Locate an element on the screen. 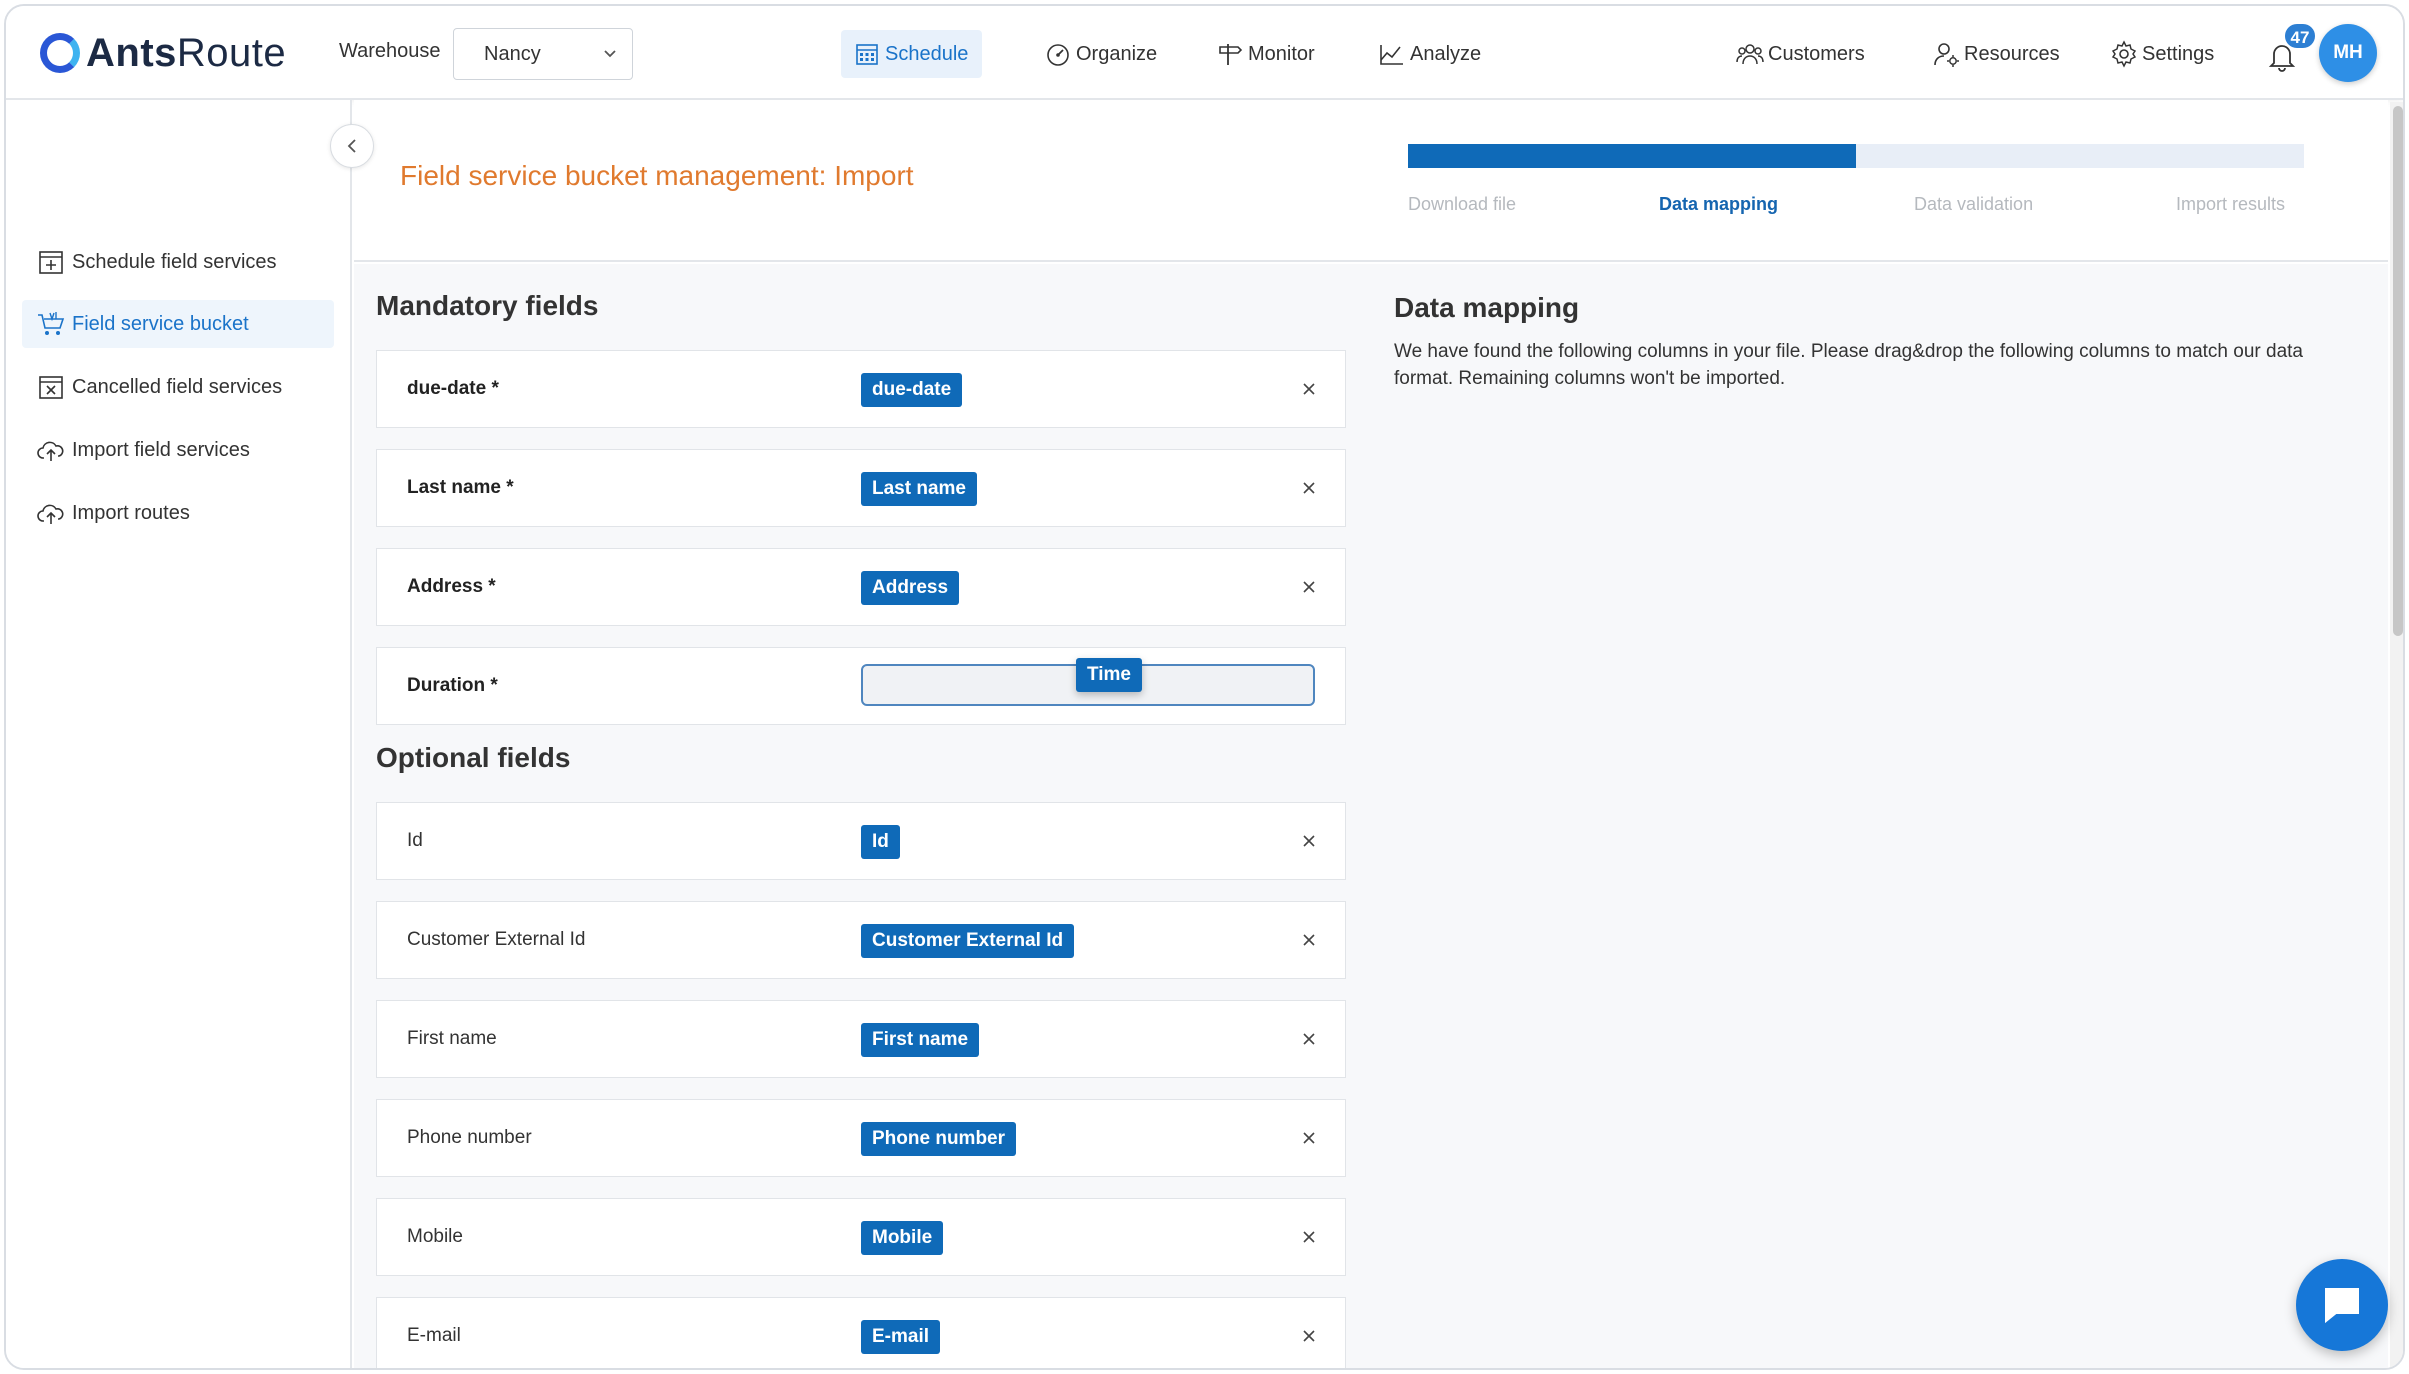  field-label: Last name * is located at coordinates (460, 487).